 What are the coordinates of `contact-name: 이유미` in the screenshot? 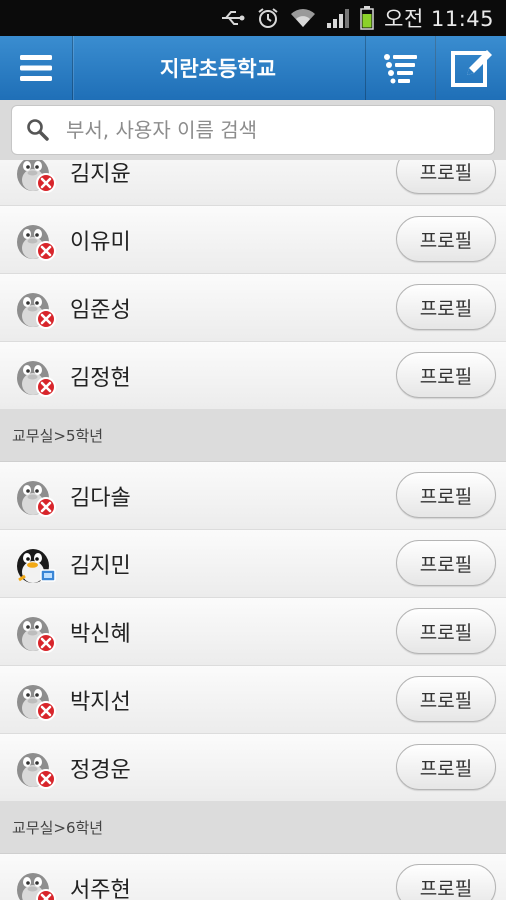 It's located at (100, 242).